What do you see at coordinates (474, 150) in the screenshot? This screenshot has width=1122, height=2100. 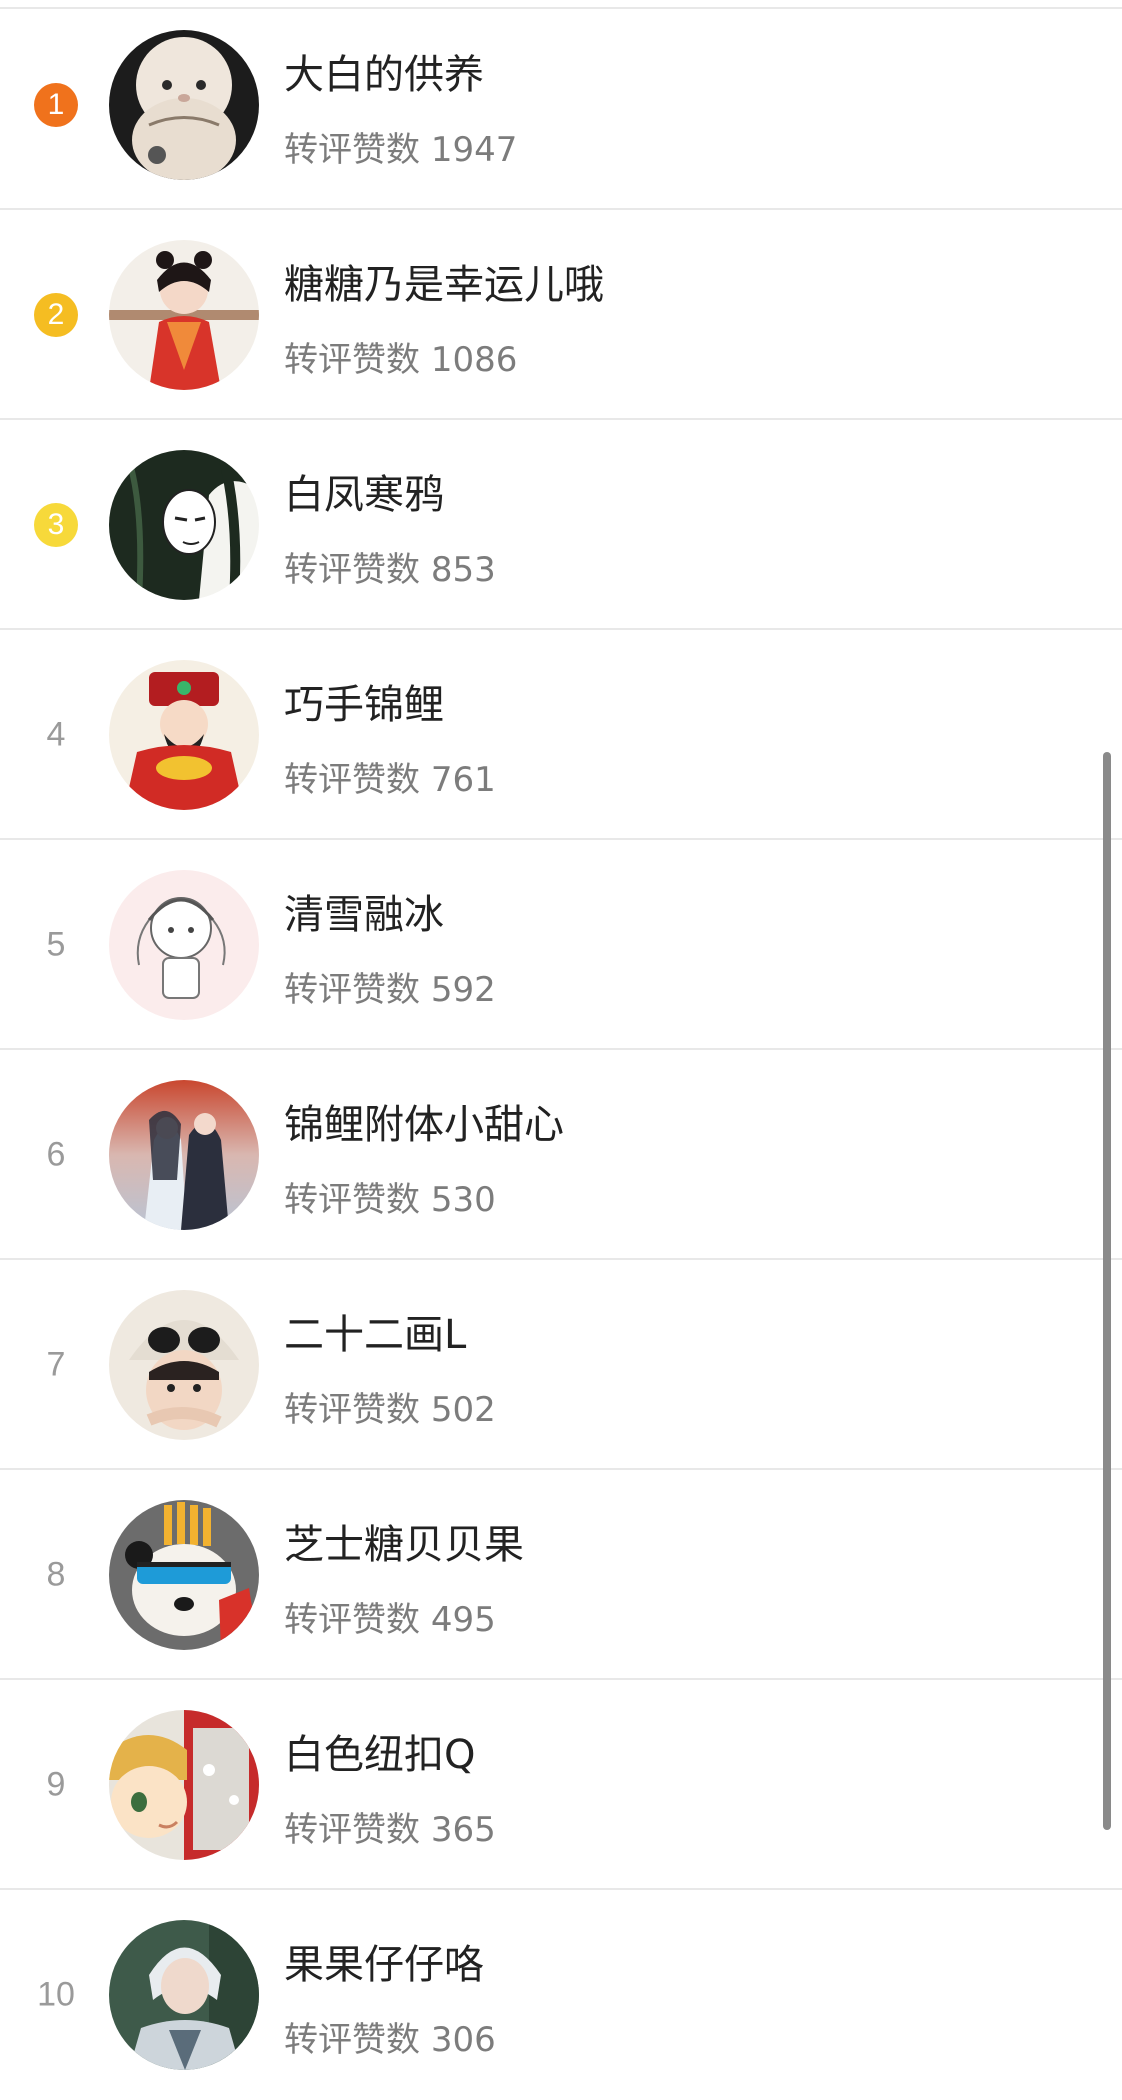 I see `stat-count: 1947` at bounding box center [474, 150].